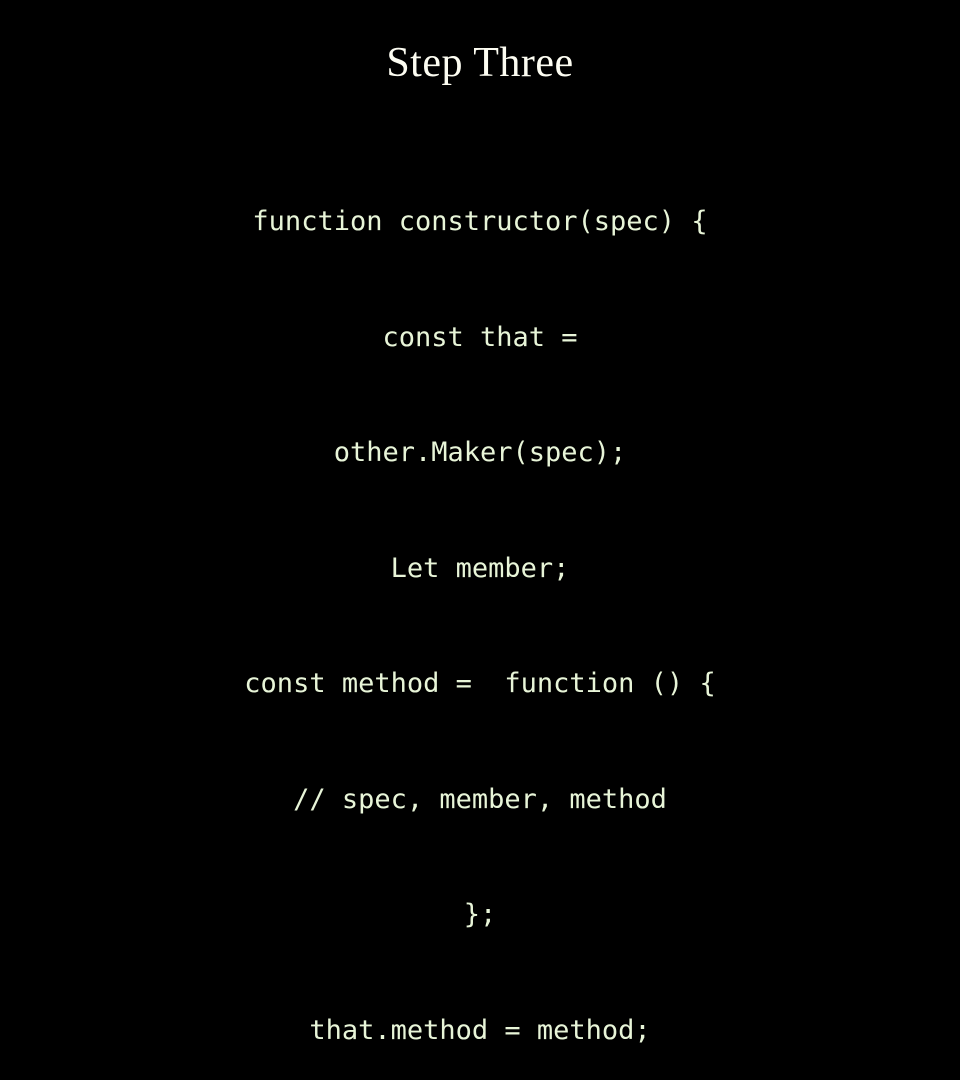 The height and width of the screenshot is (1080, 960). Describe the element at coordinates (480, 221) in the screenshot. I see `code-line: function constructor(spec) {` at that location.